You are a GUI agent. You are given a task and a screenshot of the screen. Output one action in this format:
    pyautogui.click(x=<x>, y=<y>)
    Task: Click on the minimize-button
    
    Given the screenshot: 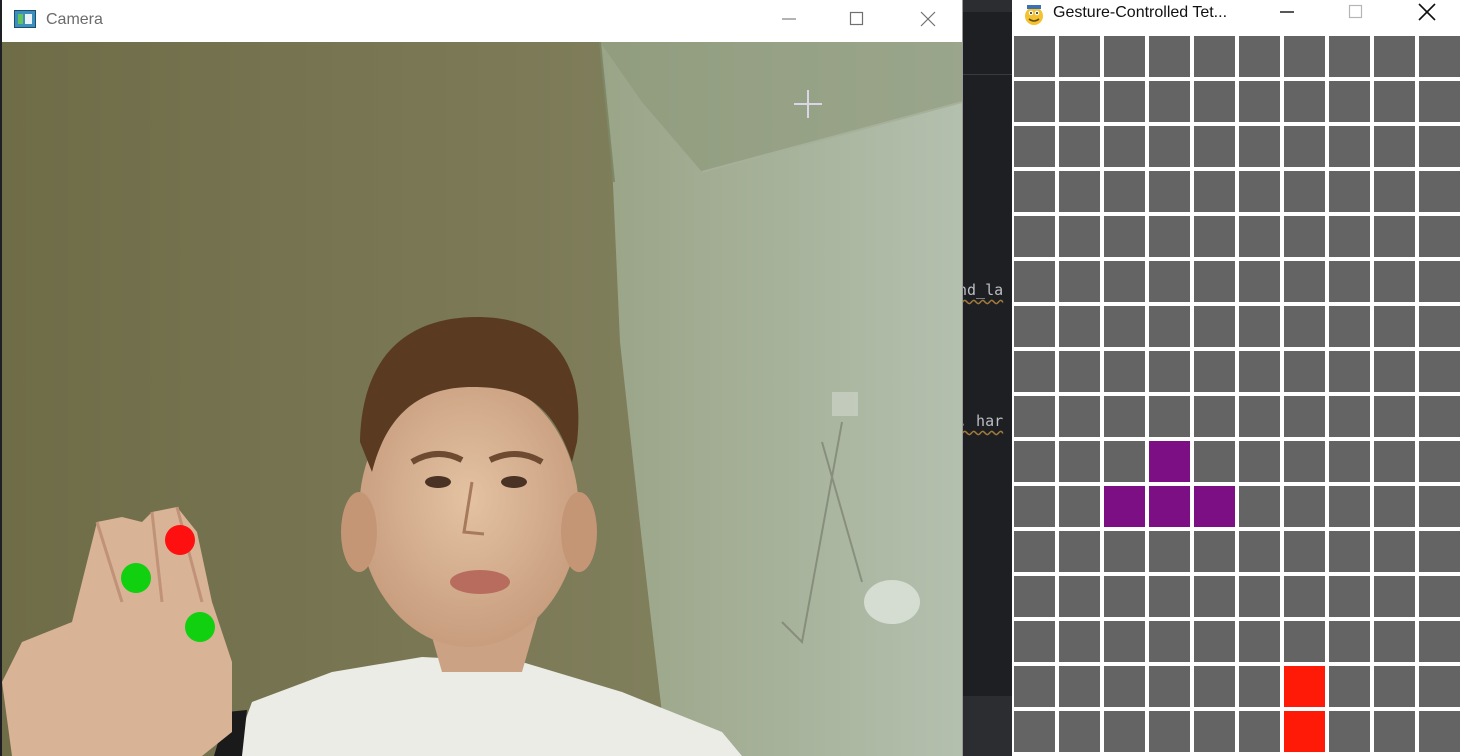 What is the action you would take?
    pyautogui.click(x=789, y=19)
    